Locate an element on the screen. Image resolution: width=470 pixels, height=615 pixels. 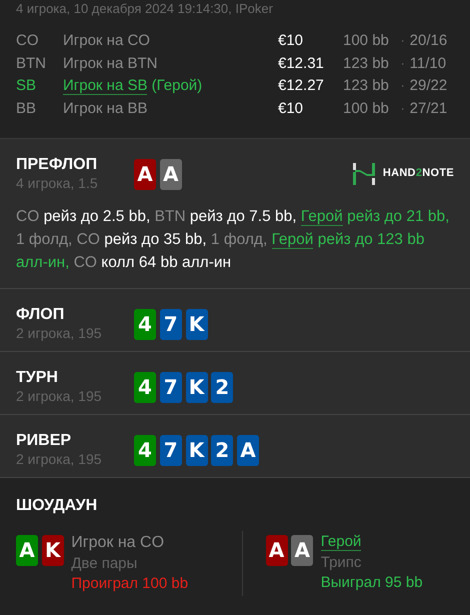
action-log: CO рейз до 2.5 bb, BTN рейз до 7.5 bb, Герой рейз до 21 bb, 1 фолд, CO рейз до 35 bb, 1 фолд, Герой рейз до 123 bb алл-ин, CO колл 64 bb алл-ин is located at coordinates (233, 240).